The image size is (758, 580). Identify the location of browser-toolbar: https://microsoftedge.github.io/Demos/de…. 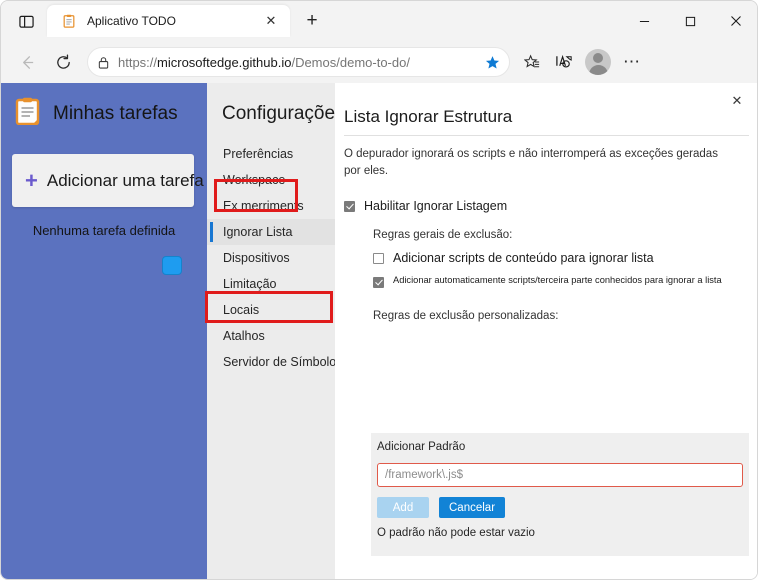
(379, 62).